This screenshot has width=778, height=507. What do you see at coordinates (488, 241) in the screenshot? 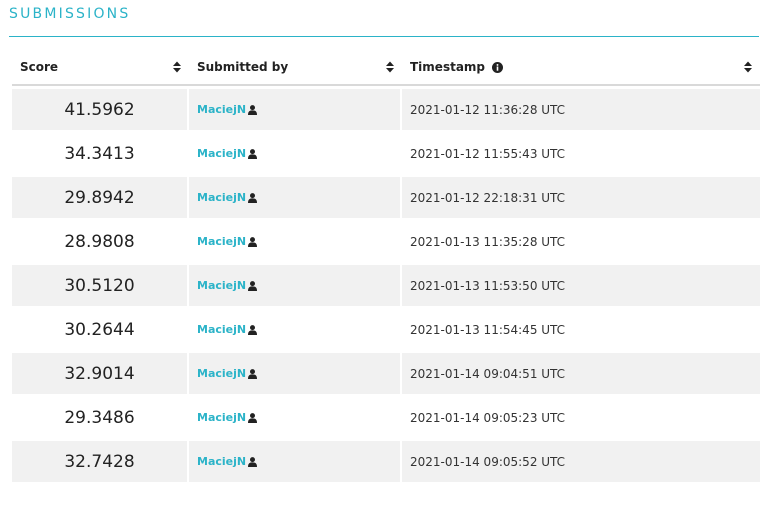
I see `timestamp-cell: 2021-01-13 11:35:28 UTC` at bounding box center [488, 241].